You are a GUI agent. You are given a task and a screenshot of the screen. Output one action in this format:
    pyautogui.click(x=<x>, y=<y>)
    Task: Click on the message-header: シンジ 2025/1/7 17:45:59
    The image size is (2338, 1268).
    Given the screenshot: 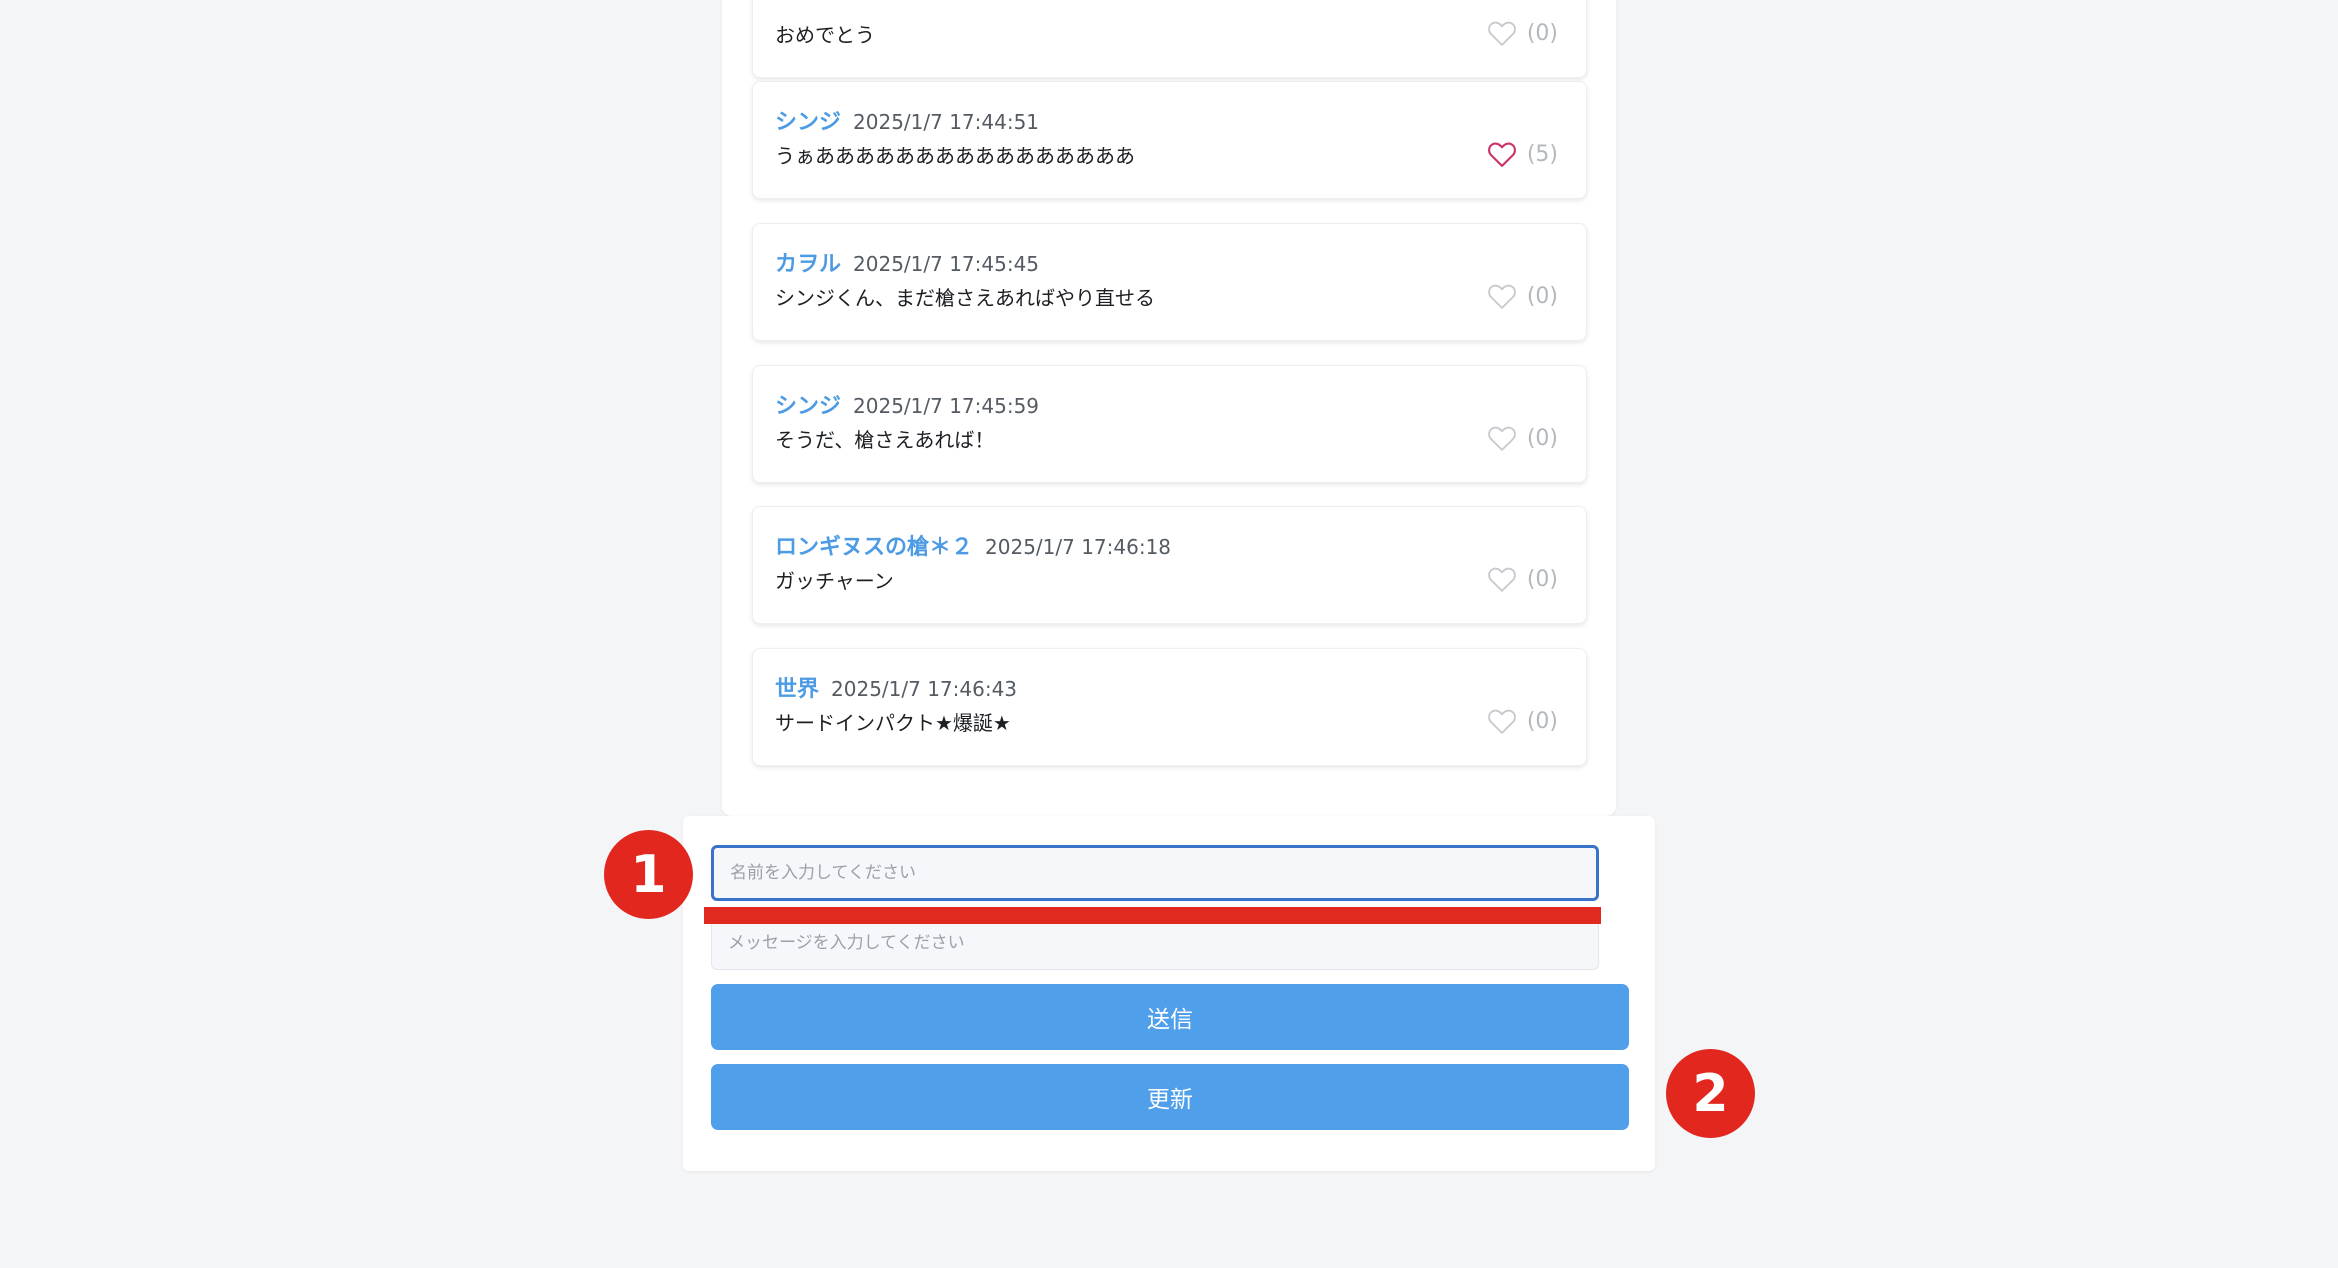 What is the action you would take?
    pyautogui.click(x=907, y=404)
    